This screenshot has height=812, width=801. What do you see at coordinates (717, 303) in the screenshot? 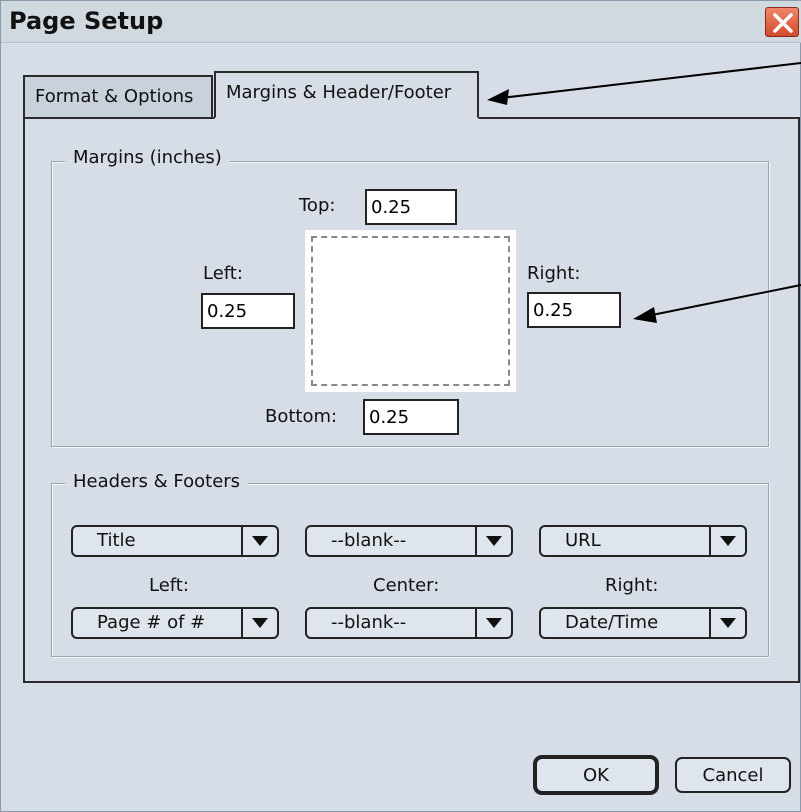
I see `arrow-to-right-field` at bounding box center [717, 303].